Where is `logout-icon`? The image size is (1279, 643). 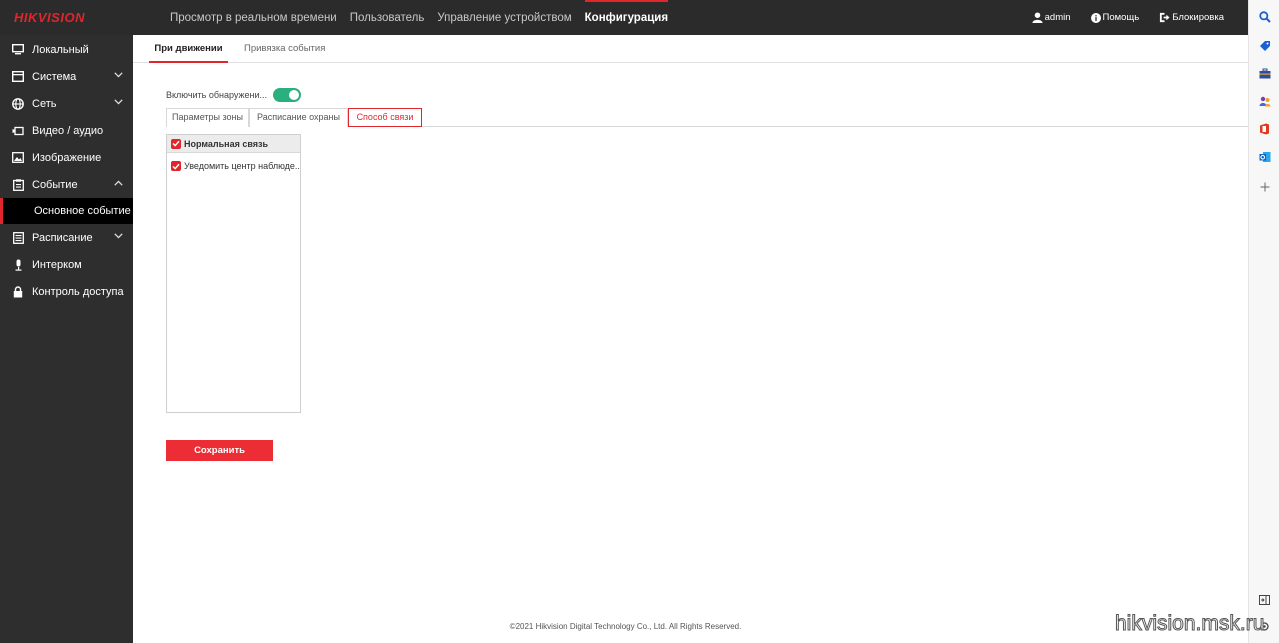
logout-icon is located at coordinates (1165, 17).